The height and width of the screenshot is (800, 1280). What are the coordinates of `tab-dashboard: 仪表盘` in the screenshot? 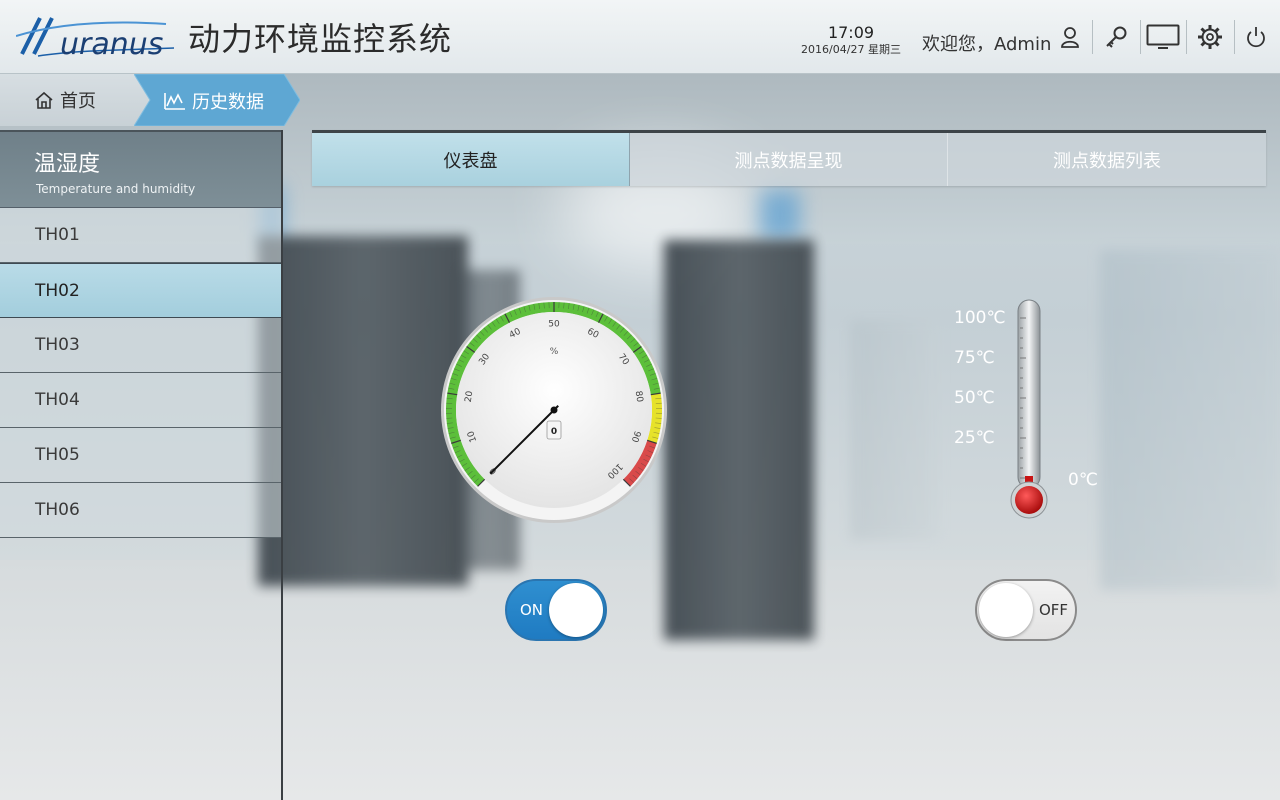 It's located at (471, 159).